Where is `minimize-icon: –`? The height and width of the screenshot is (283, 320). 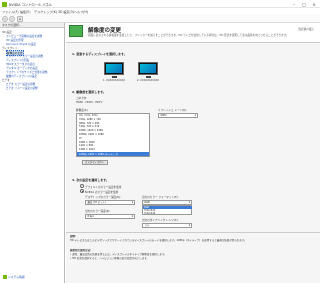 minimize-icon: – is located at coordinates (294, 4).